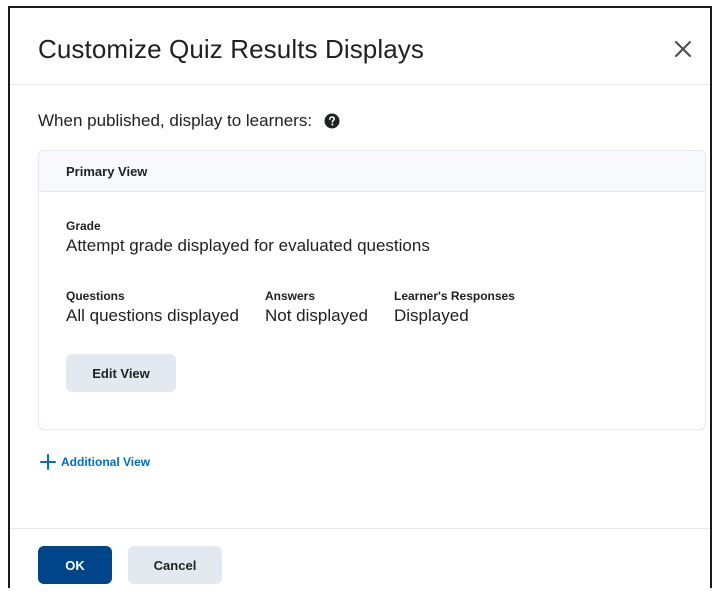 Image resolution: width=720 pixels, height=594 pixels. Describe the element at coordinates (175, 120) in the screenshot. I see `intro-text: When published, display to learners:` at that location.